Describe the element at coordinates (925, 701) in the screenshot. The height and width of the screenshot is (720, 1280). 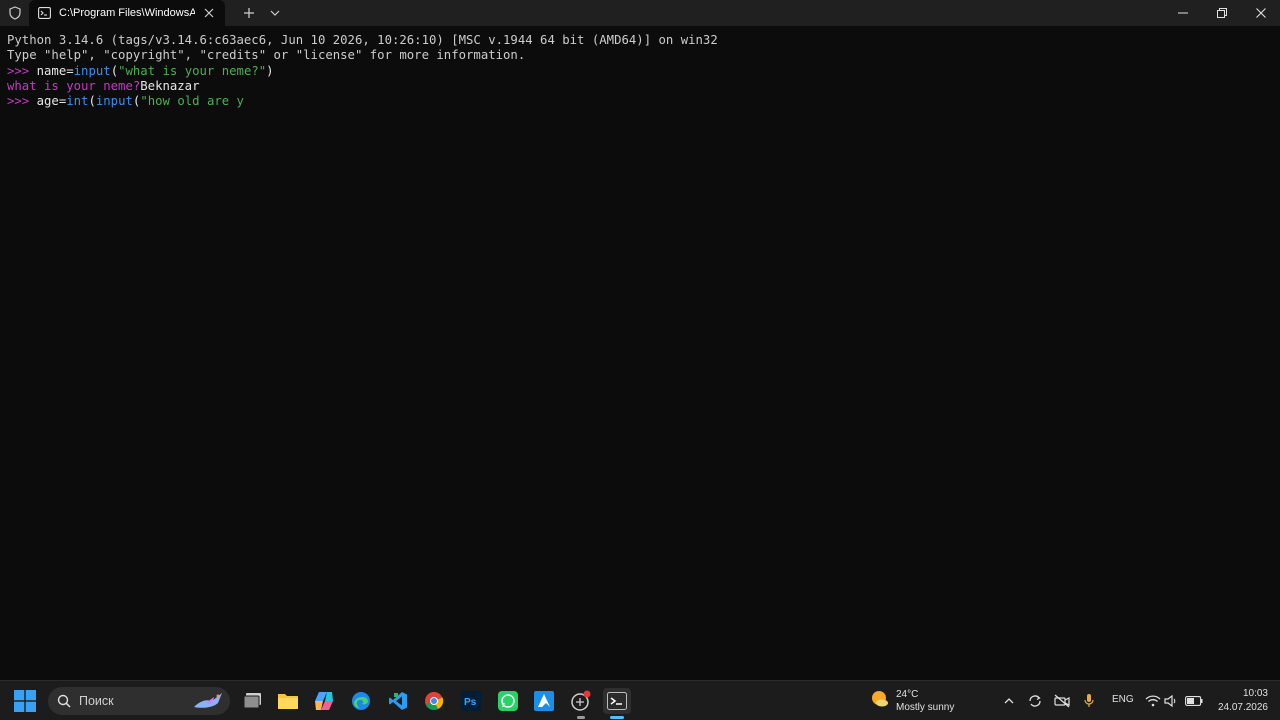
I see `weather-text: 24°C Mostly sunny` at that location.